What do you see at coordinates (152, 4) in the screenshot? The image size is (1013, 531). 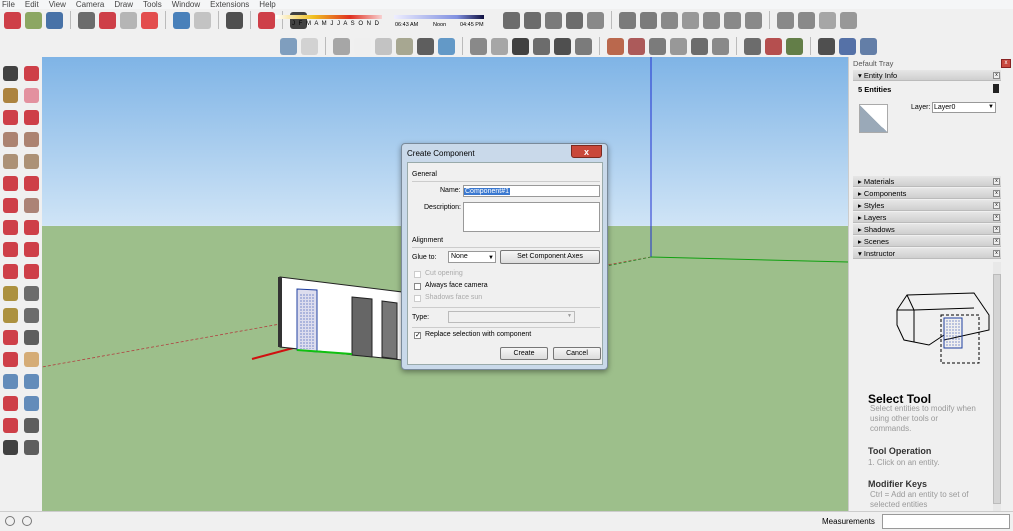 I see `menu-tools: Tools` at bounding box center [152, 4].